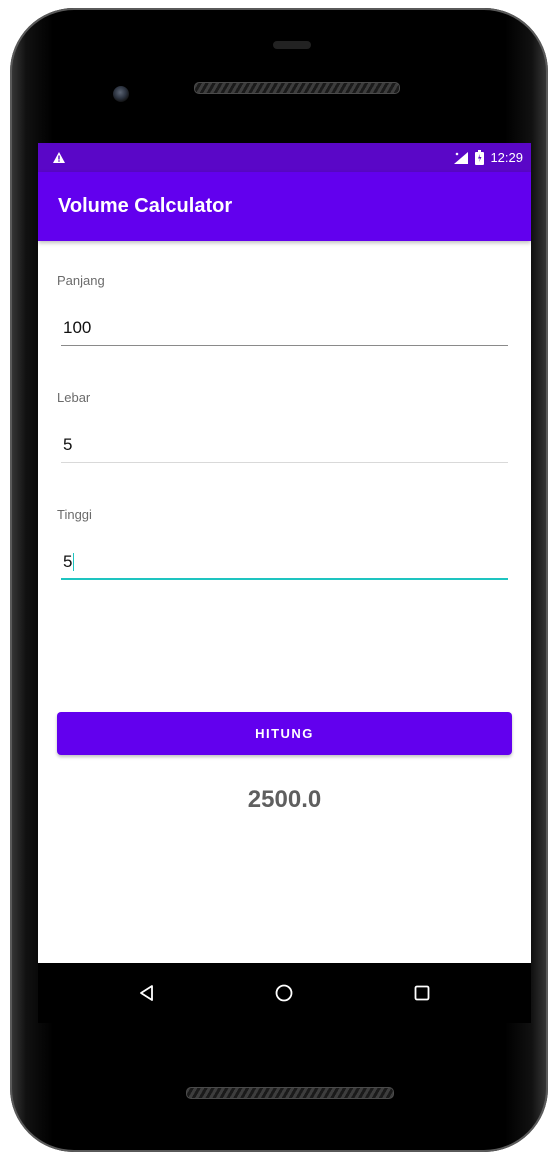 The height and width of the screenshot is (1156, 549). What do you see at coordinates (121, 94) in the screenshot?
I see `front-camera` at bounding box center [121, 94].